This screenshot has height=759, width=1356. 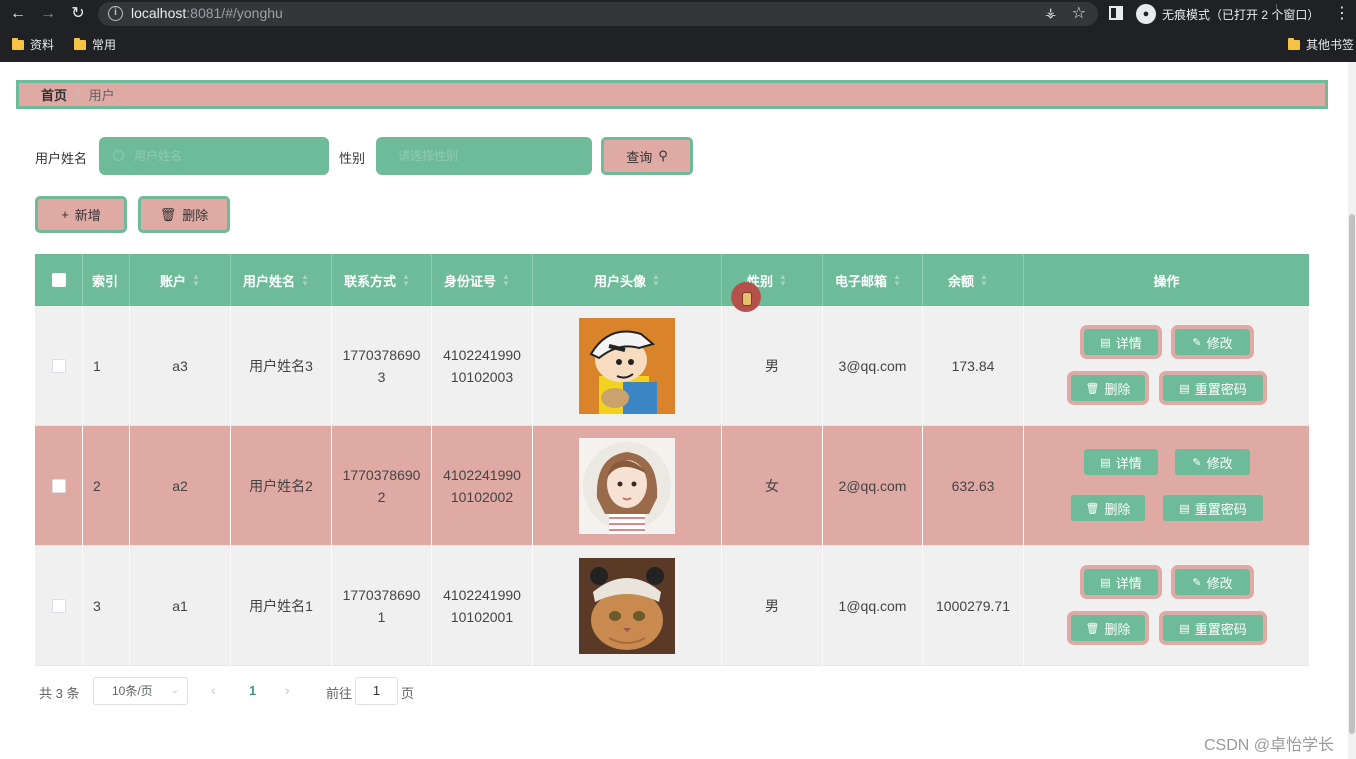 What do you see at coordinates (647, 156) in the screenshot?
I see `query-button: 查询 ⚲` at bounding box center [647, 156].